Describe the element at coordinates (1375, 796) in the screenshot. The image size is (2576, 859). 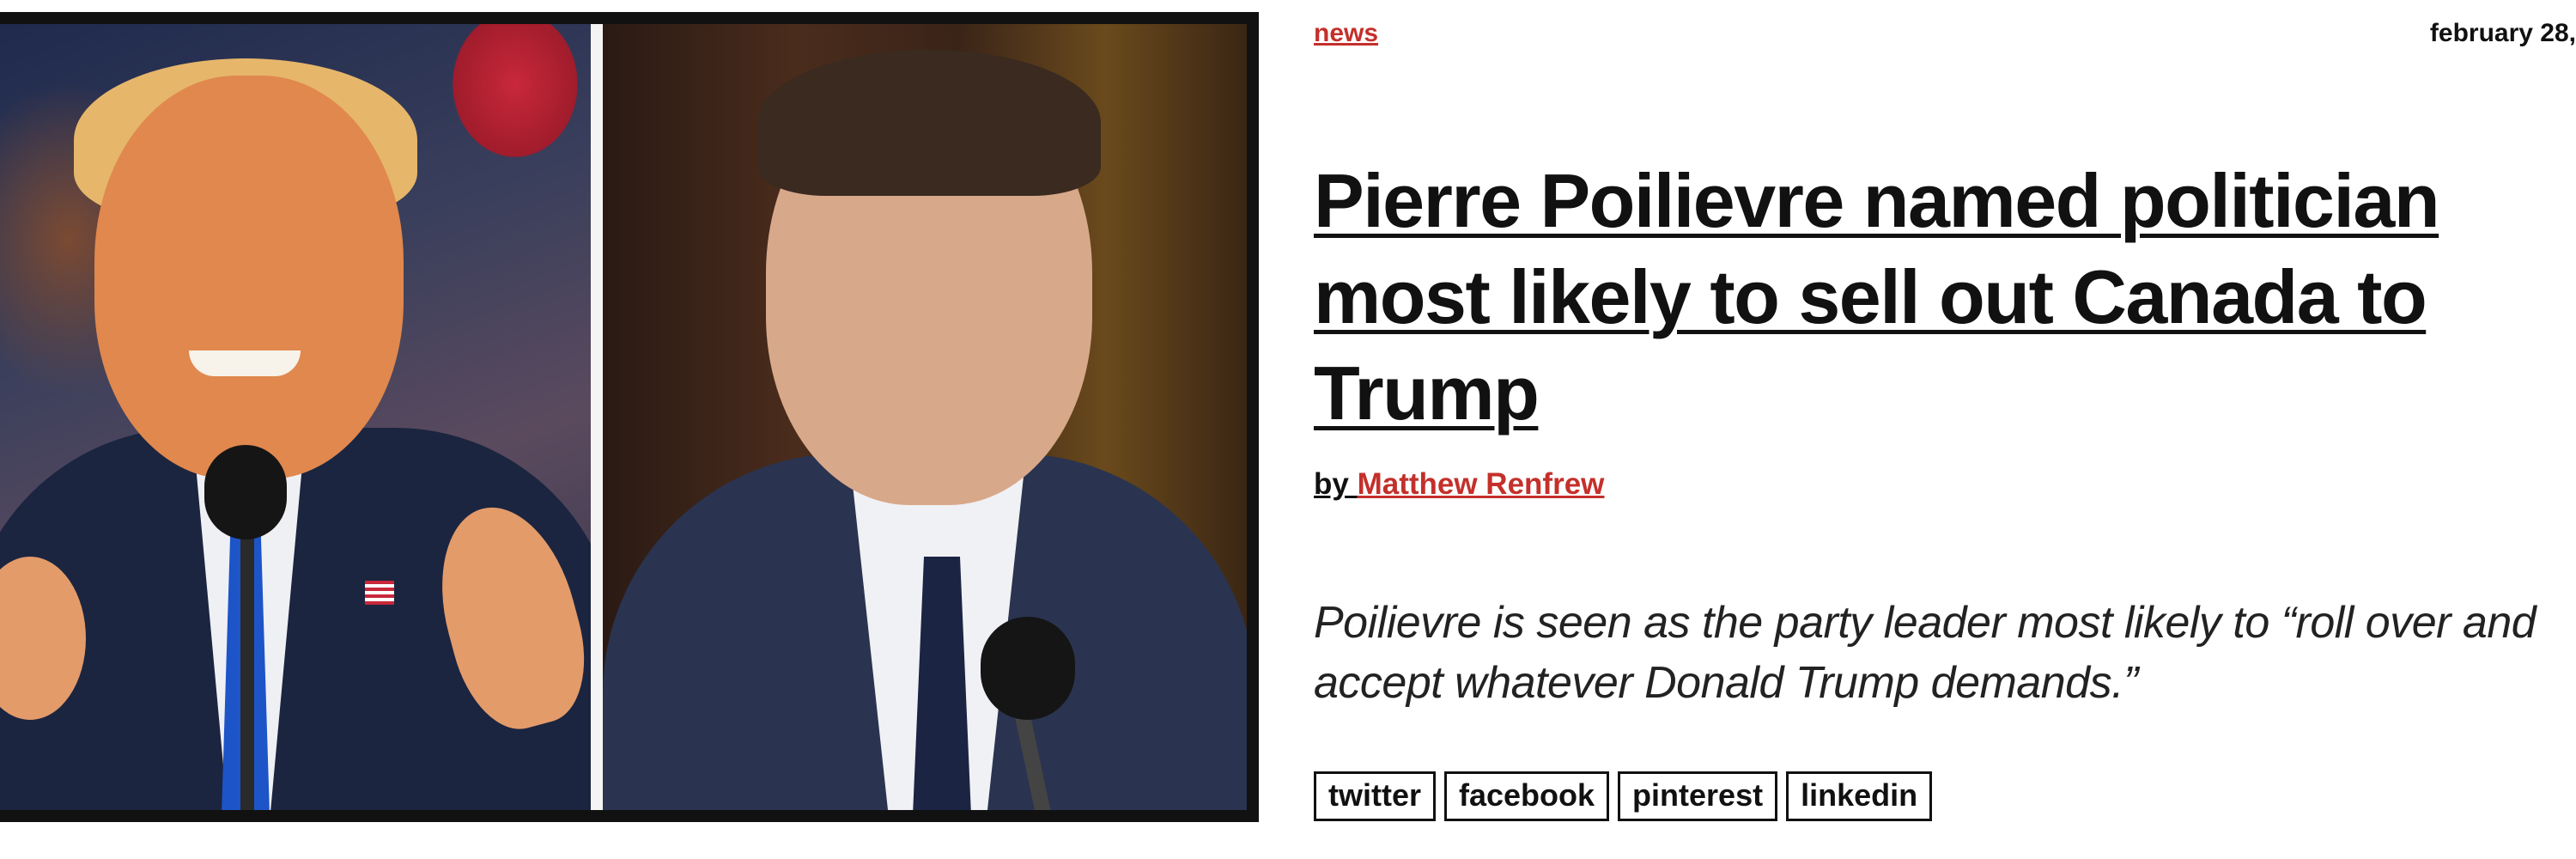
I see `share-twitter-button: twitter` at that location.